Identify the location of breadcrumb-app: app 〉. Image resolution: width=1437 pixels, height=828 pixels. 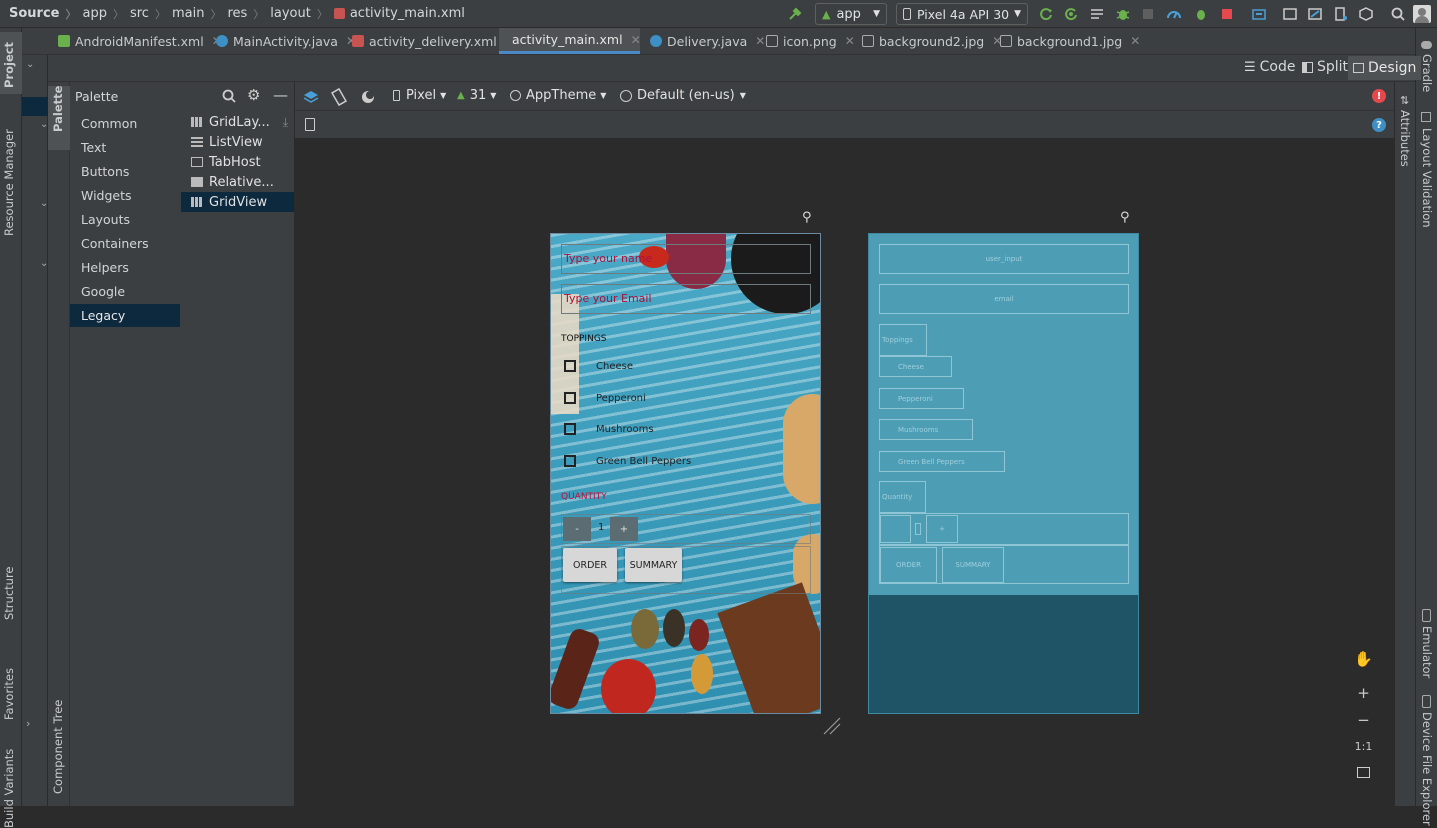
(105, 14).